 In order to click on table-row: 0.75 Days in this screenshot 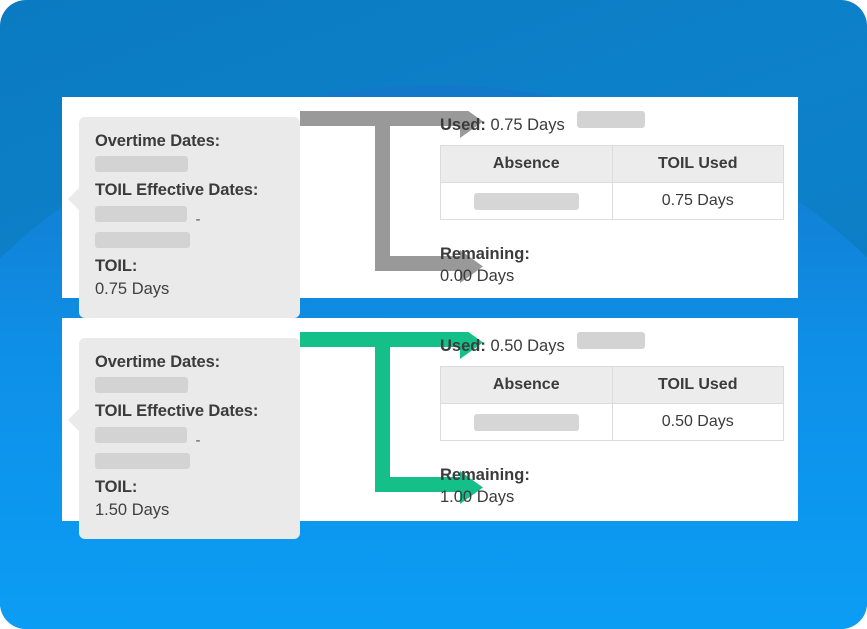, I will do `click(612, 201)`.